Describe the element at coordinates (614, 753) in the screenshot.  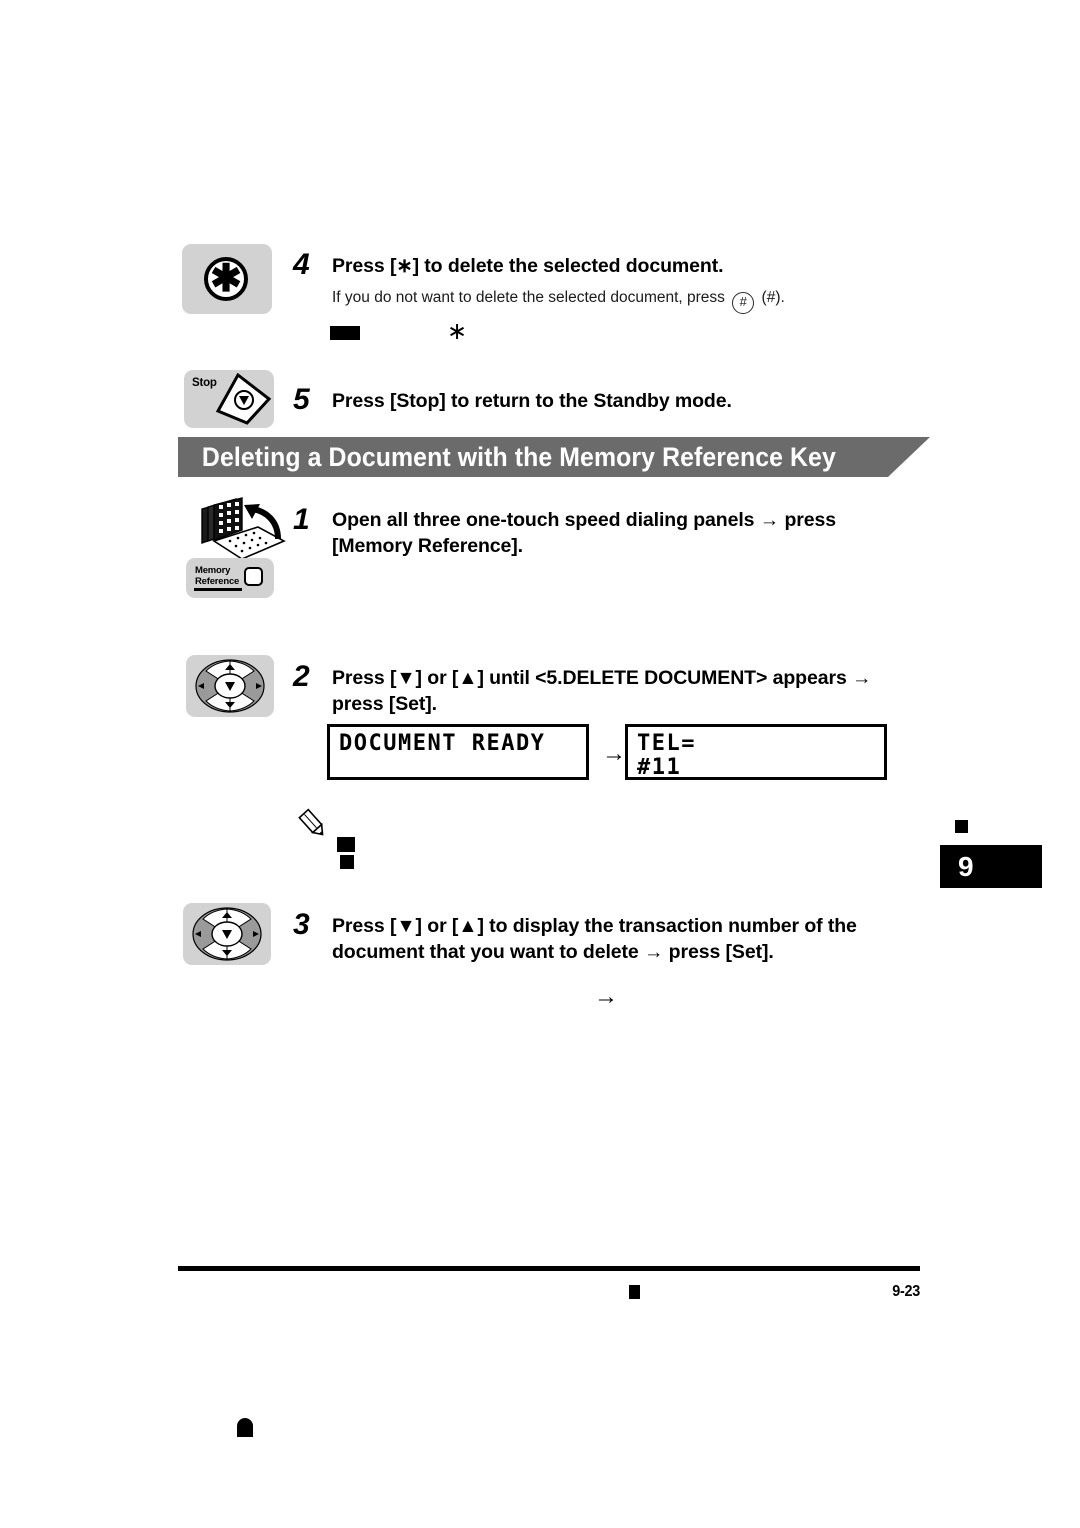
I see `lcd-transition-arrow: →` at that location.